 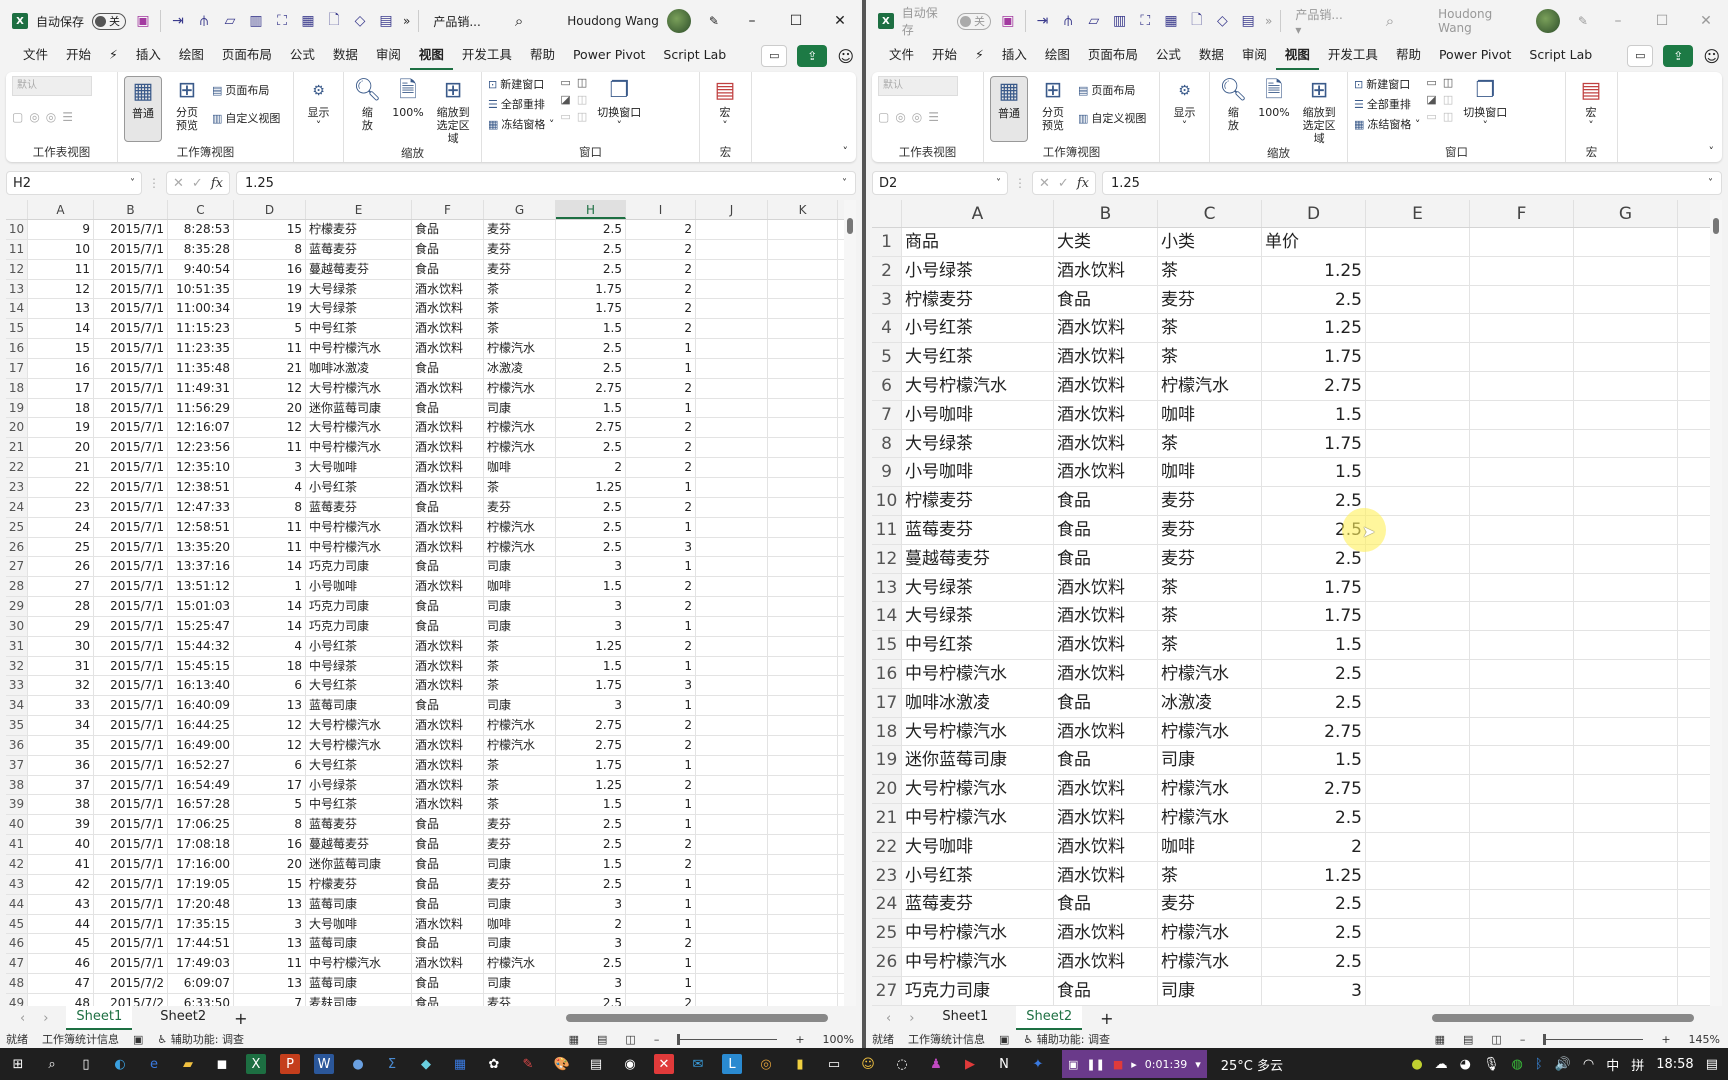 I want to click on row-header: 6, so click(x=887, y=385).